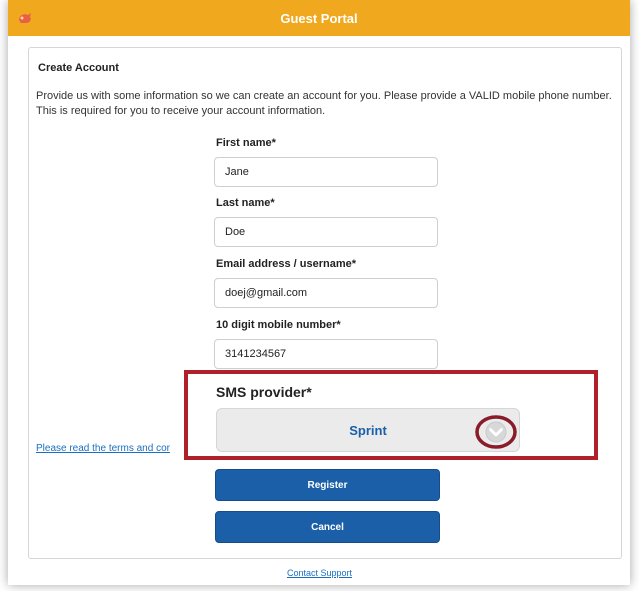 Image resolution: width=639 pixels, height=591 pixels. I want to click on portal-logo-icon, so click(25, 18).